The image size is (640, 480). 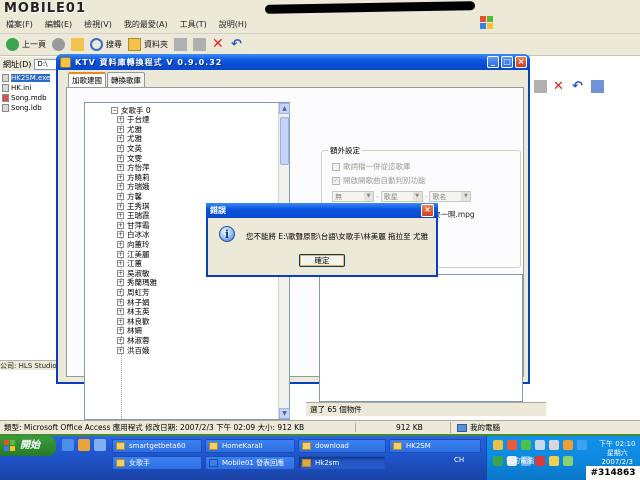 I want to click on file-item: Song.ldb, so click(x=32, y=108).